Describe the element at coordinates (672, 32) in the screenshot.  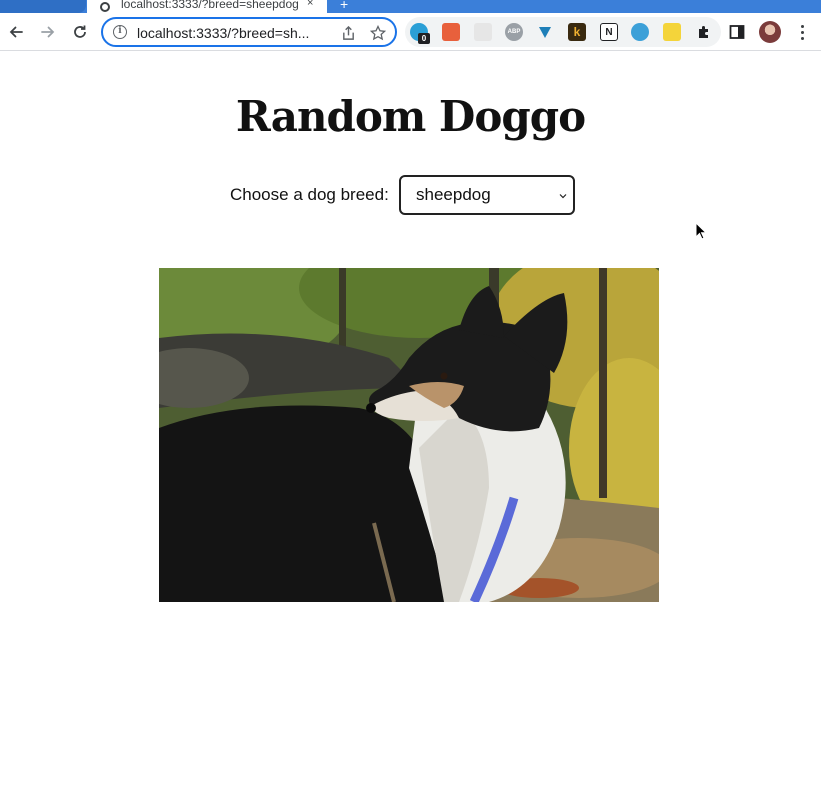
I see `extension-9-icon` at that location.